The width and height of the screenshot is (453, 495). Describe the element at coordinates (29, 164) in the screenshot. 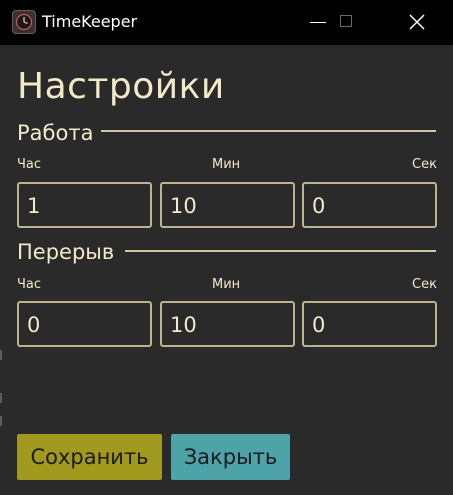

I see `work-hours-label: Час` at that location.